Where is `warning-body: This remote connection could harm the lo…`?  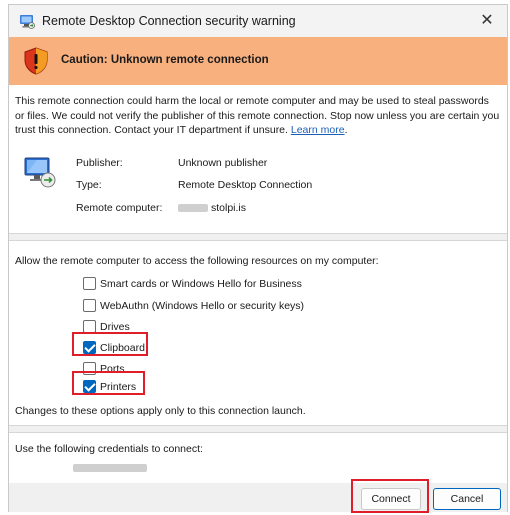 warning-body: This remote connection could harm the lo… is located at coordinates (257, 115).